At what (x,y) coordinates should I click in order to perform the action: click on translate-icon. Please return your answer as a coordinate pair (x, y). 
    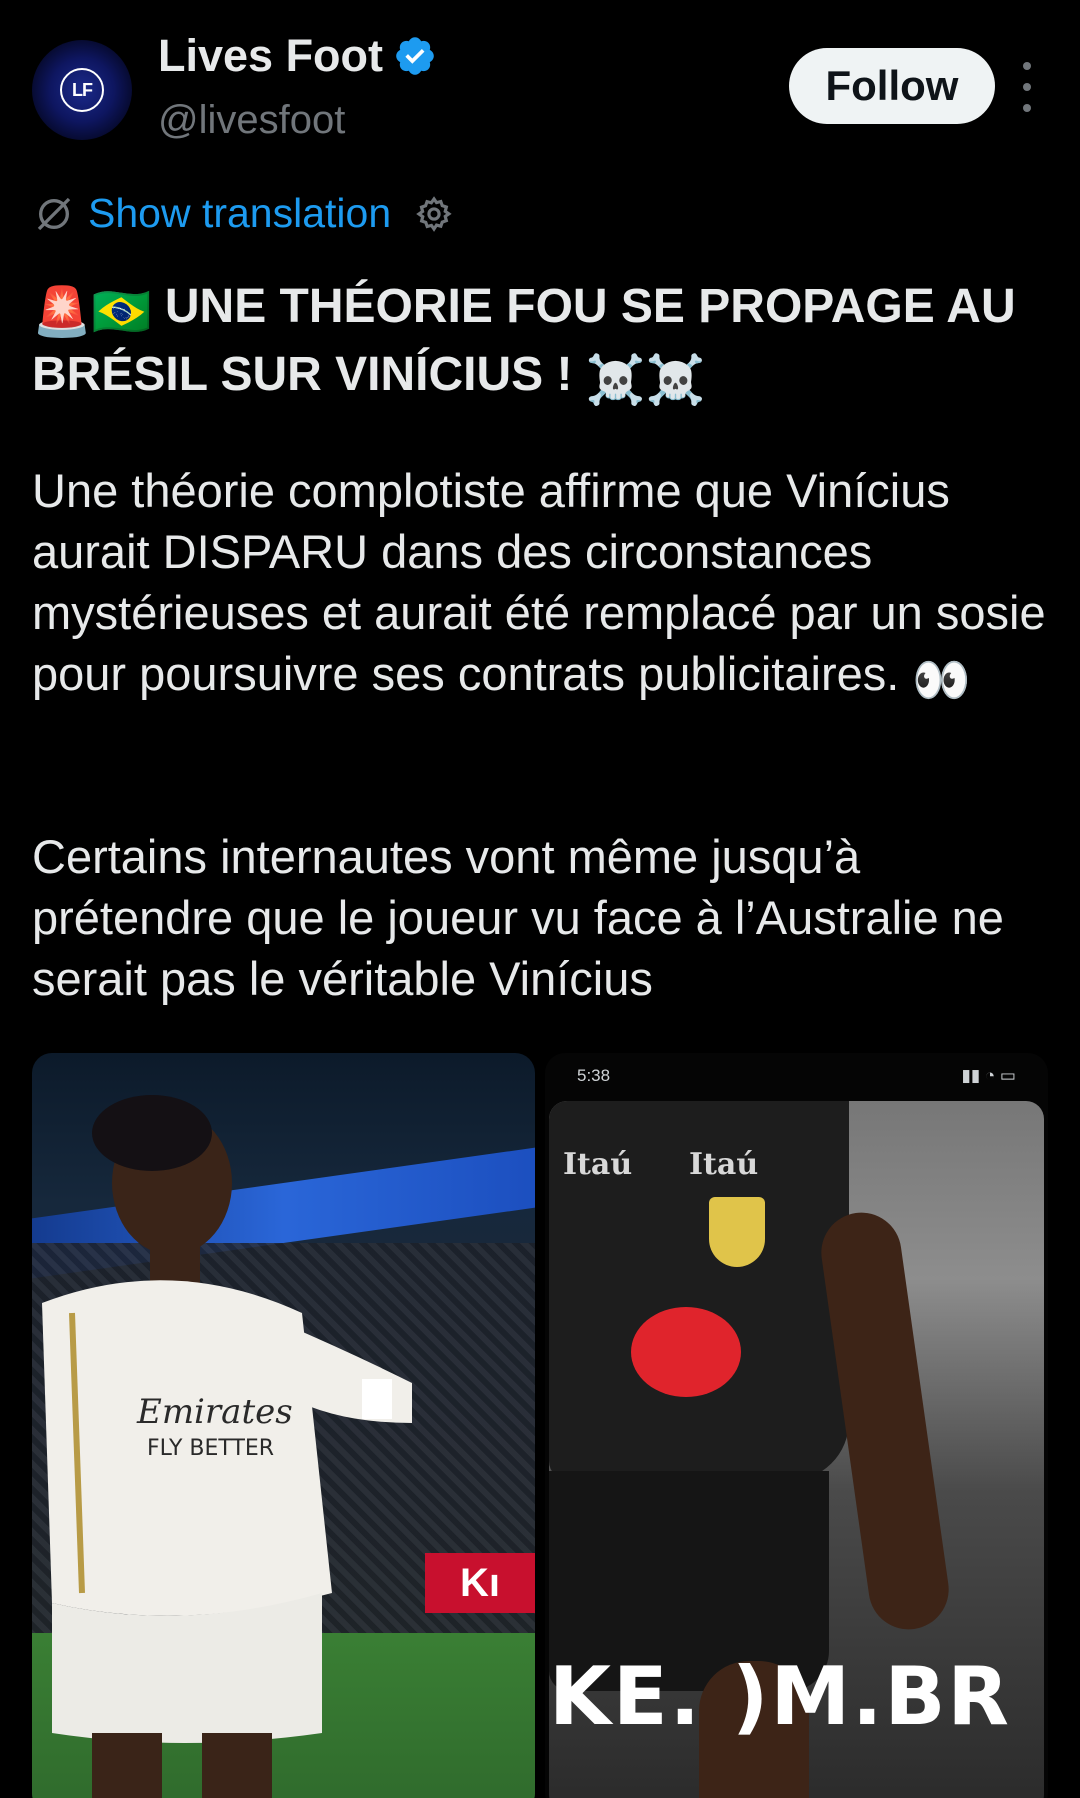
    Looking at the image, I should click on (54, 213).